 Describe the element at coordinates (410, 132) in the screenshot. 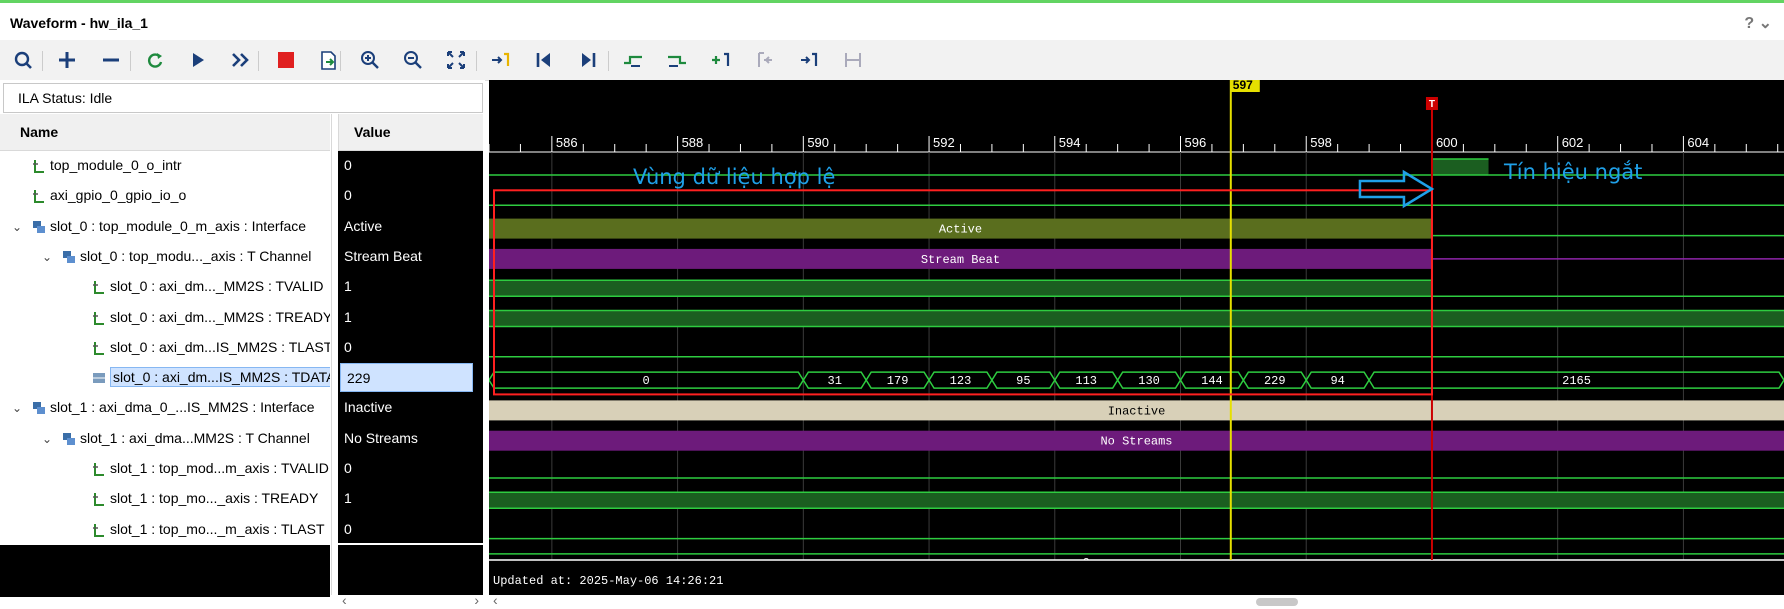

I see `value-column-header: Value` at that location.